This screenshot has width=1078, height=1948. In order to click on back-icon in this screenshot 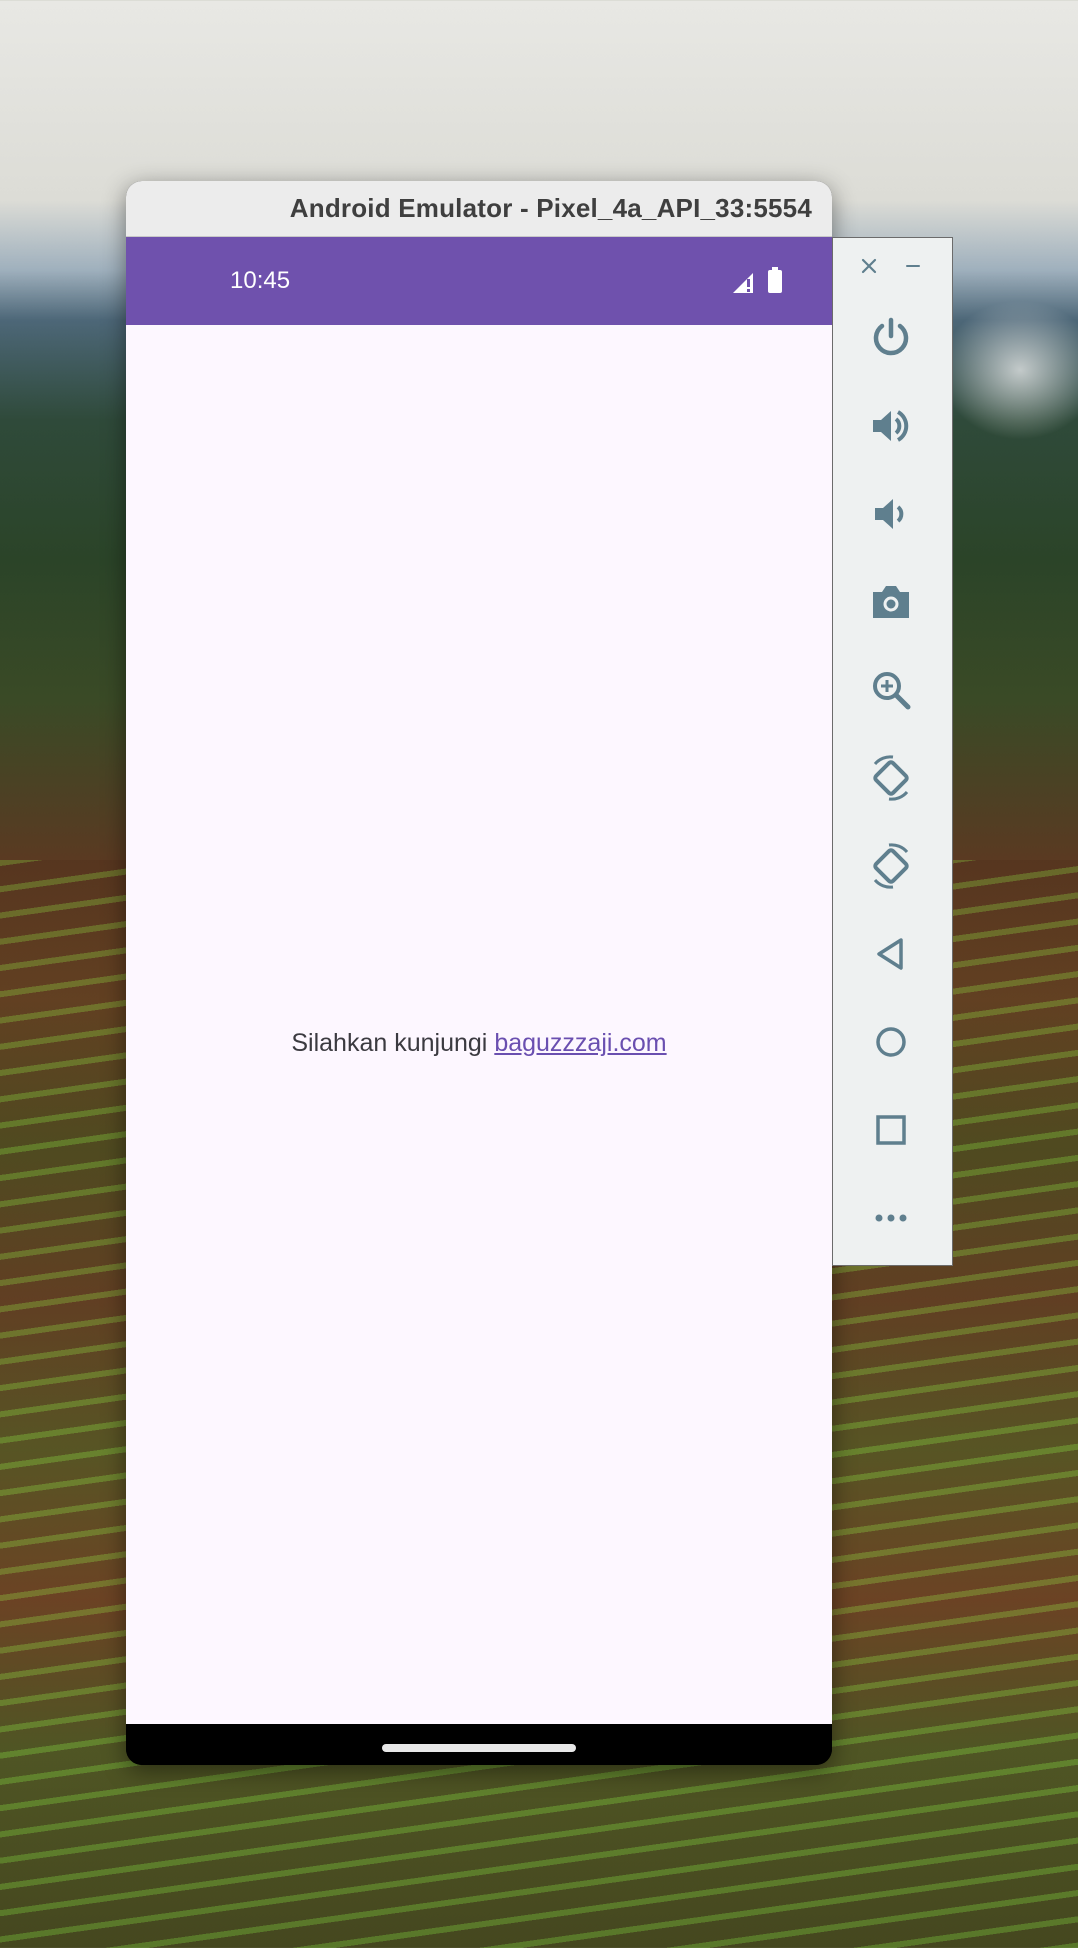, I will do `click(890, 954)`.